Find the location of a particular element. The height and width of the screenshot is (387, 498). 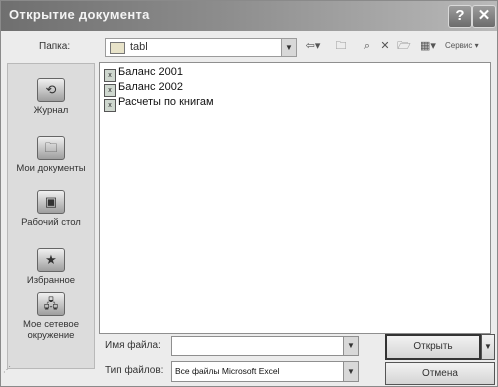

folder-combobox: tabl ▼ is located at coordinates (201, 47).